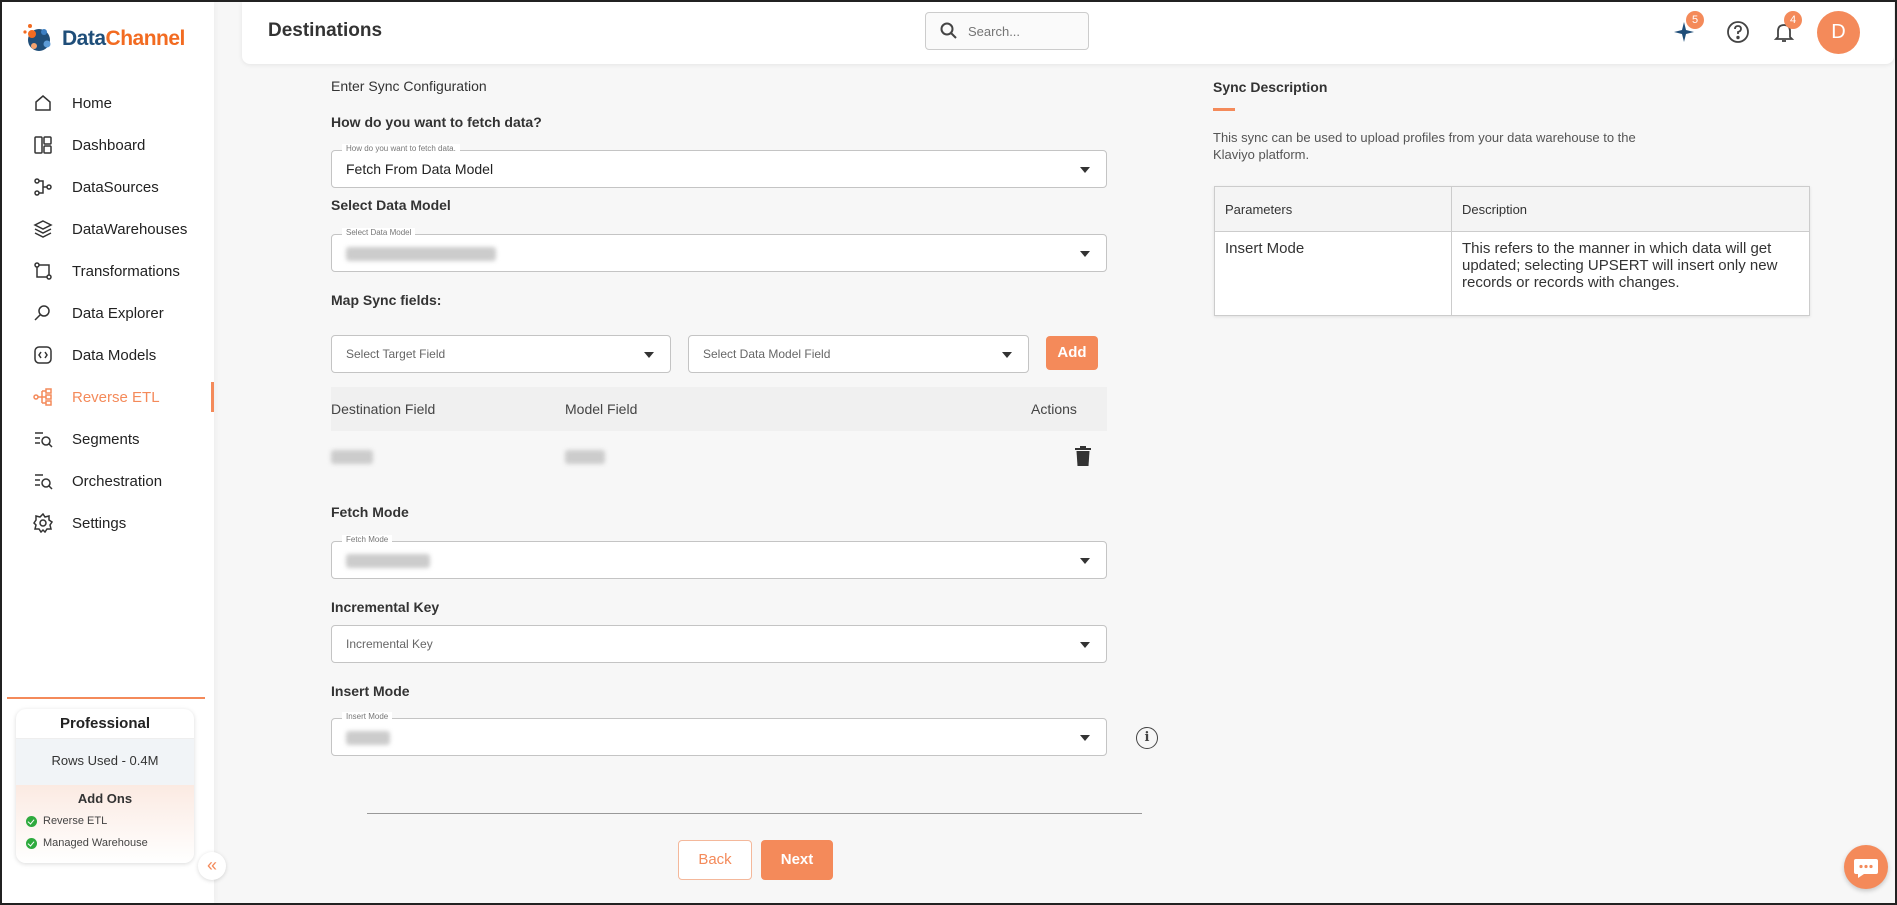 This screenshot has height=905, width=1897. I want to click on incremental-key-label: Incremental Key, so click(385, 607).